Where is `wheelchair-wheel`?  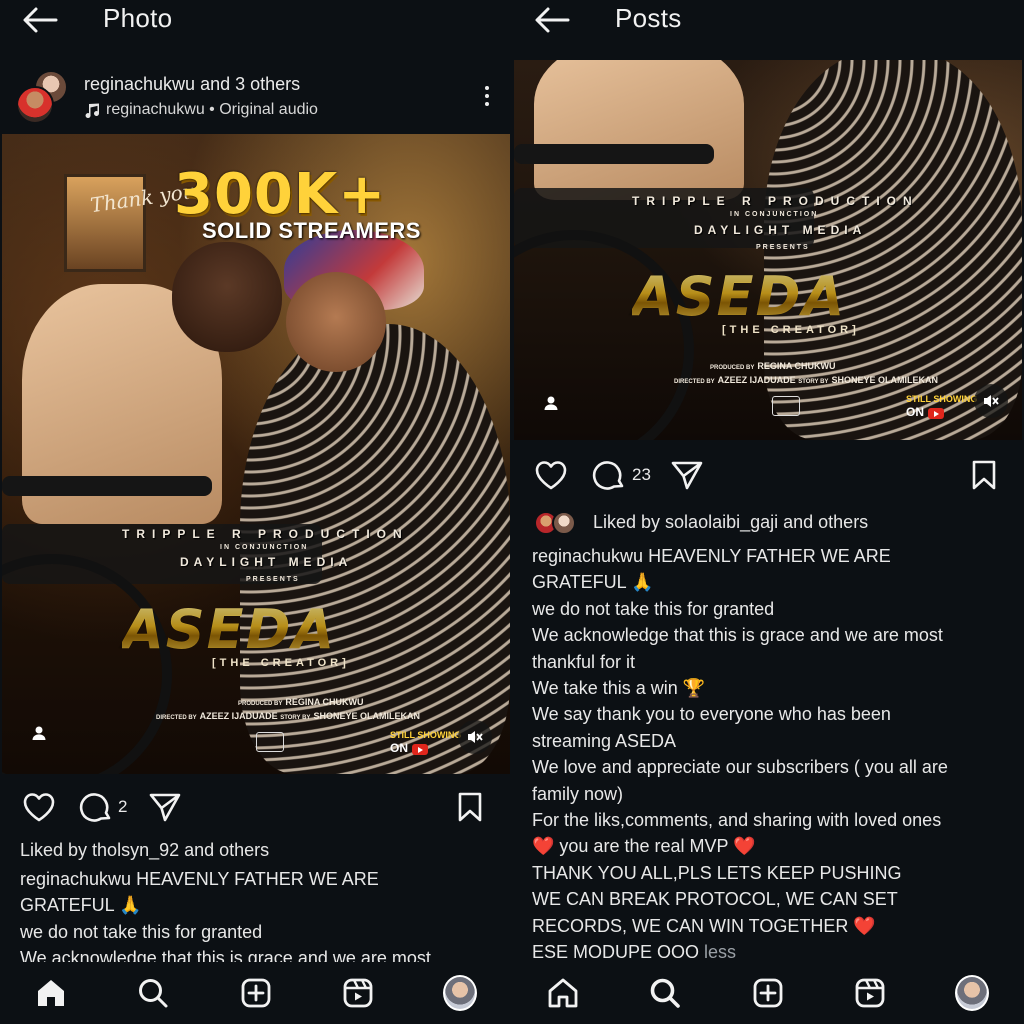
wheelchair-wheel is located at coordinates (604, 335).